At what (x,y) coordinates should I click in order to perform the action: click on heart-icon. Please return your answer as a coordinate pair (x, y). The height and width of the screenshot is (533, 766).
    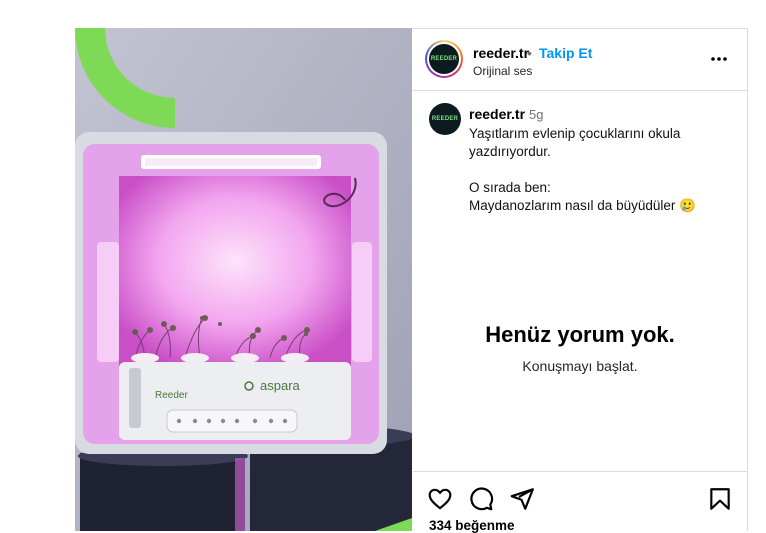
    Looking at the image, I should click on (440, 499).